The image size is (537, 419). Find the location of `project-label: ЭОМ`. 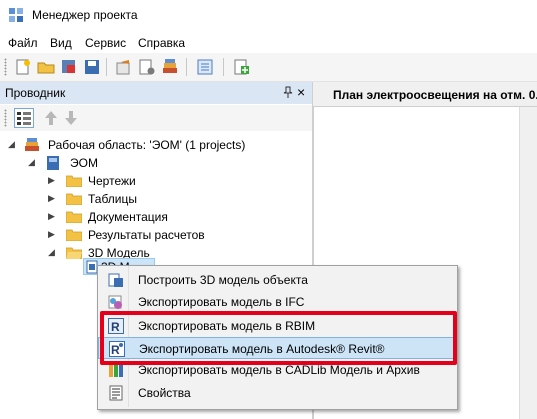

project-label: ЭОМ is located at coordinates (84, 163).